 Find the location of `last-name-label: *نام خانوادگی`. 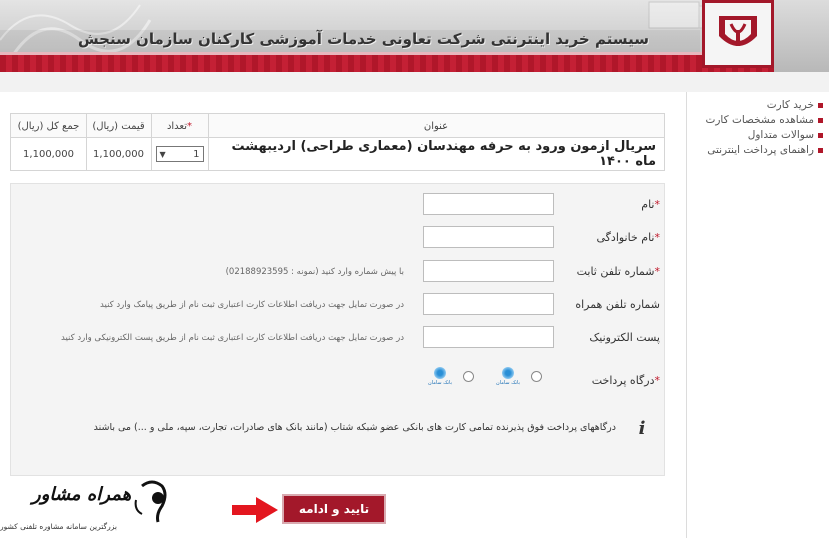

last-name-label: *نام خانوادگی is located at coordinates (614, 237).